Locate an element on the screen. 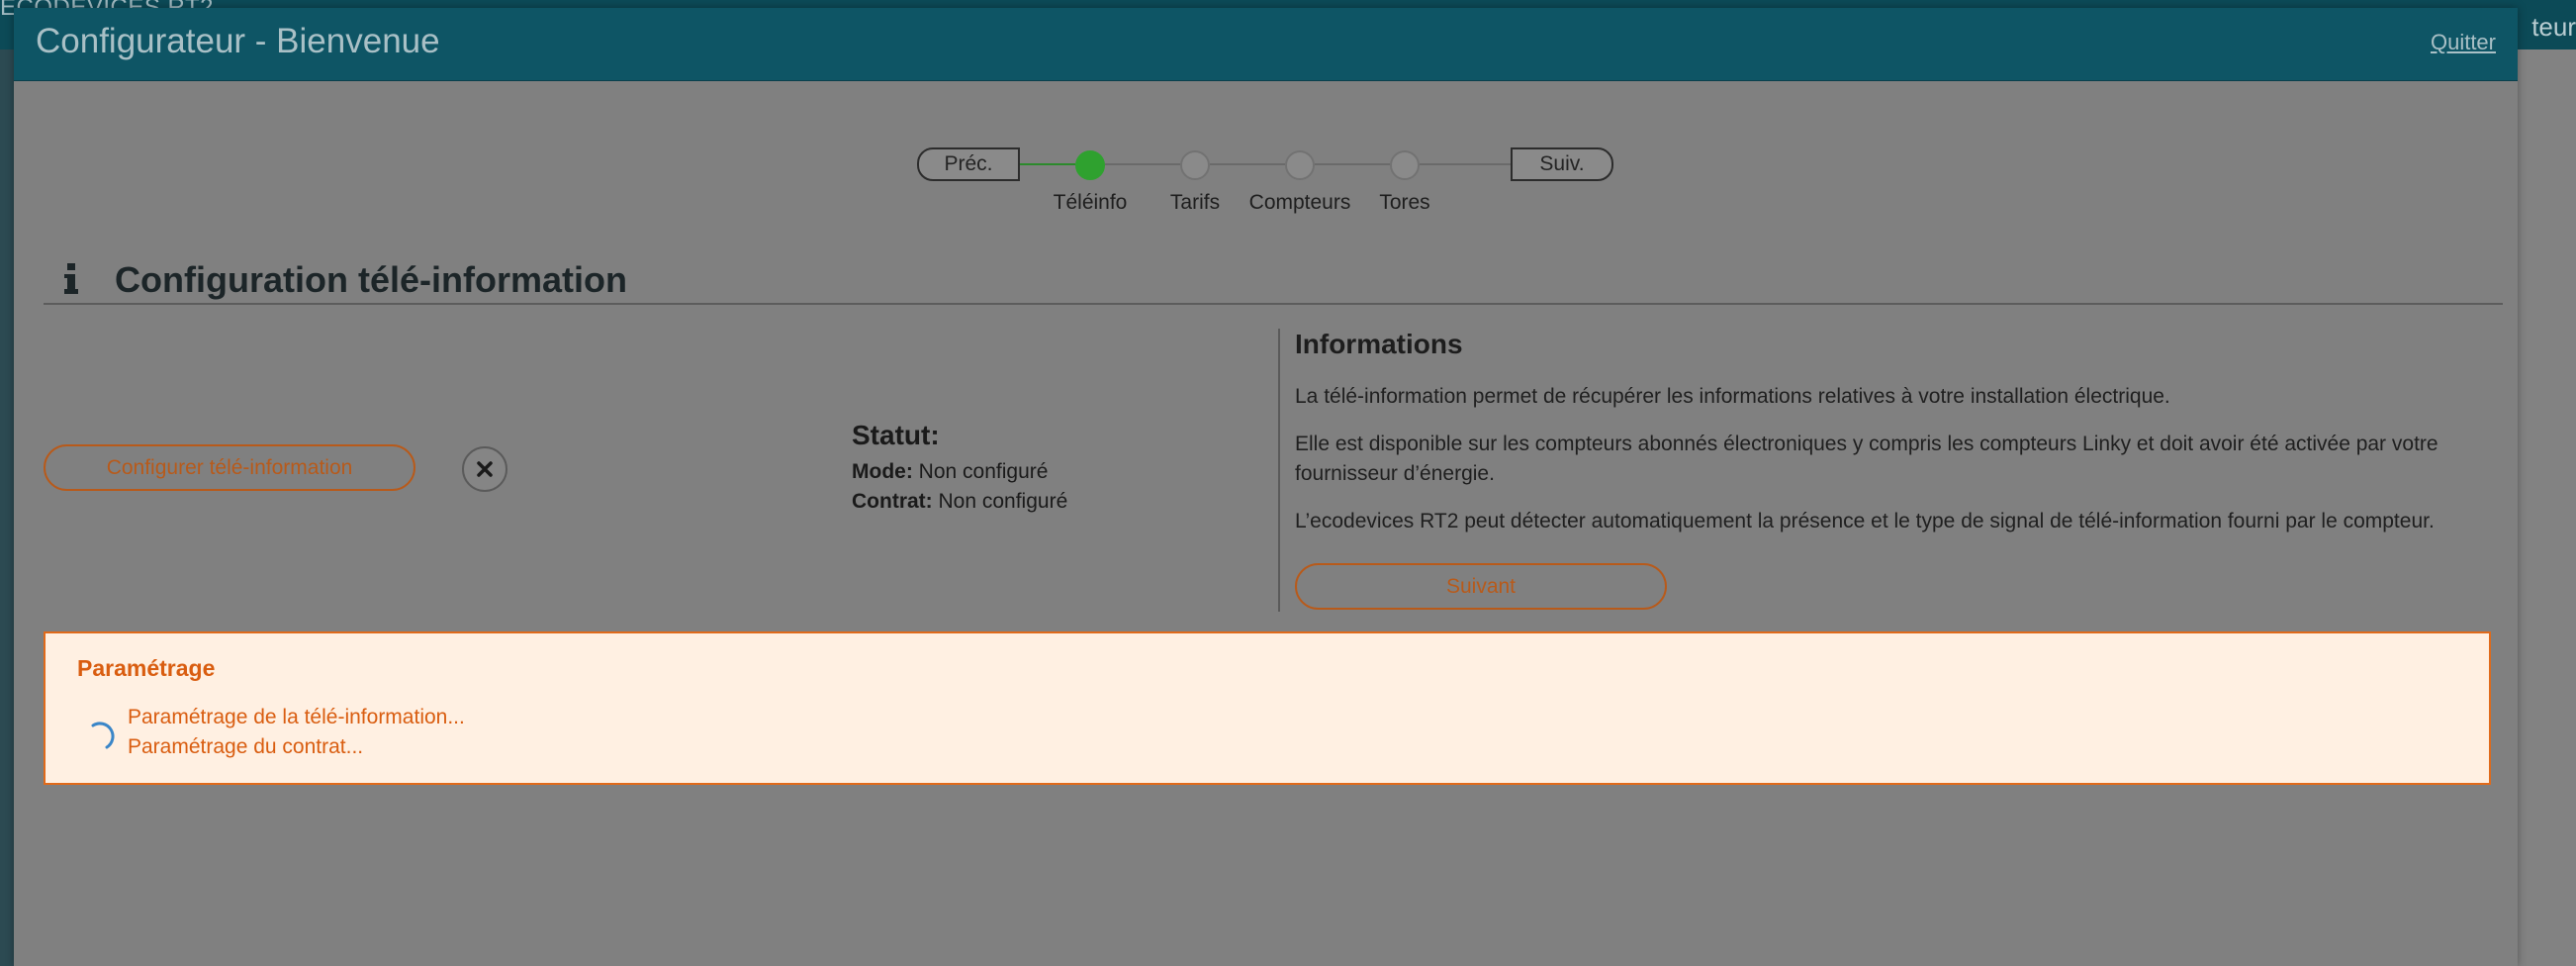  background-sidebar is located at coordinates (7, 507).